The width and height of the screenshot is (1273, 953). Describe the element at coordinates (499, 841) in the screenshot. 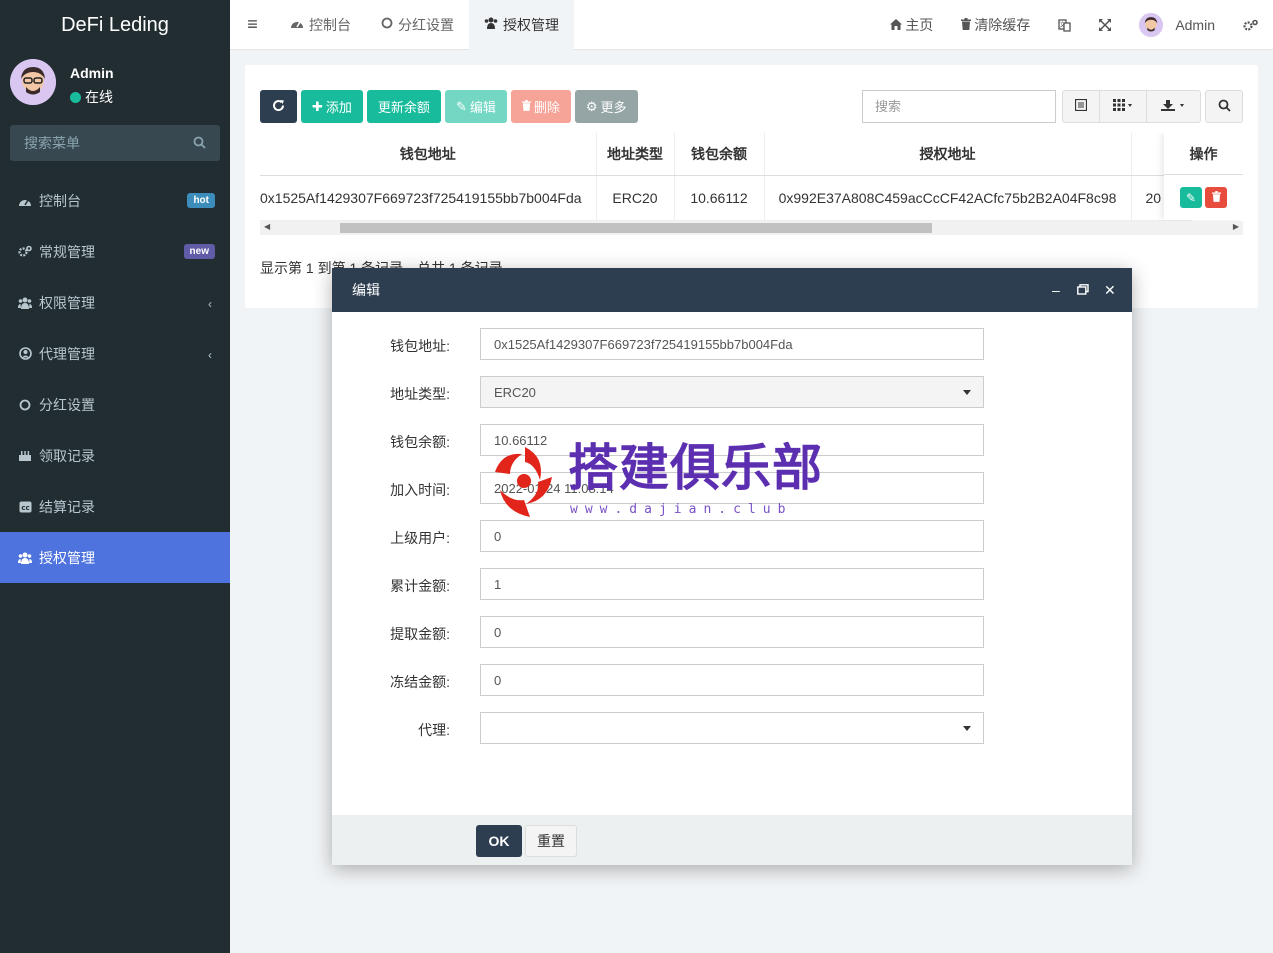

I see `ok-button: OK` at that location.